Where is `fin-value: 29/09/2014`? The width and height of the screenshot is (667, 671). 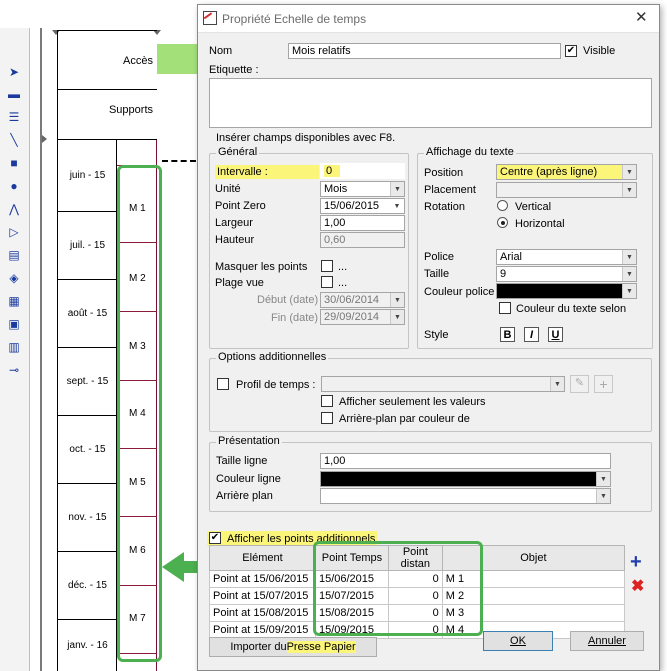
fin-value: 29/09/2014 is located at coordinates (352, 317).